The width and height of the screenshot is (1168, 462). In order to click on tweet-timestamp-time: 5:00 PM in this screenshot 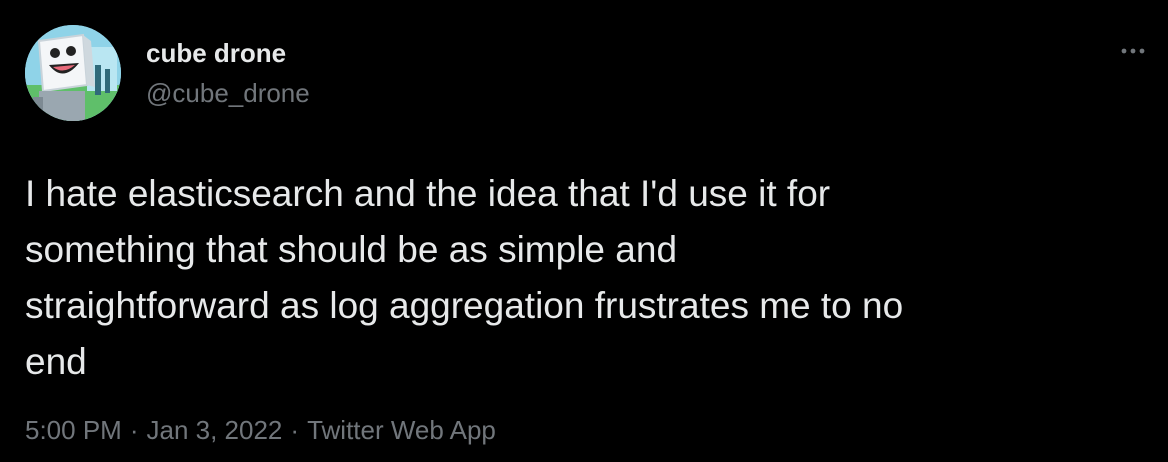, I will do `click(73, 430)`.